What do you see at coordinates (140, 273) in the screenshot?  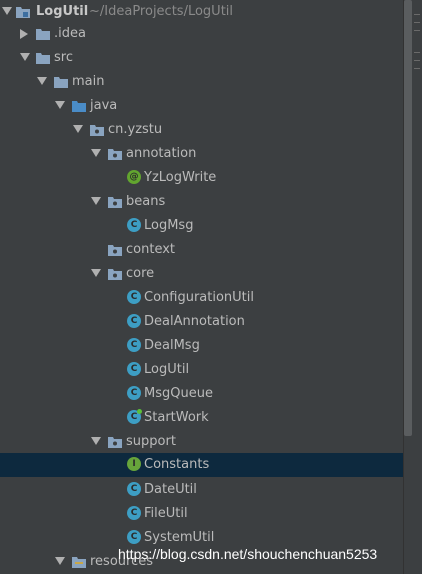 I see `tree-label: core` at bounding box center [140, 273].